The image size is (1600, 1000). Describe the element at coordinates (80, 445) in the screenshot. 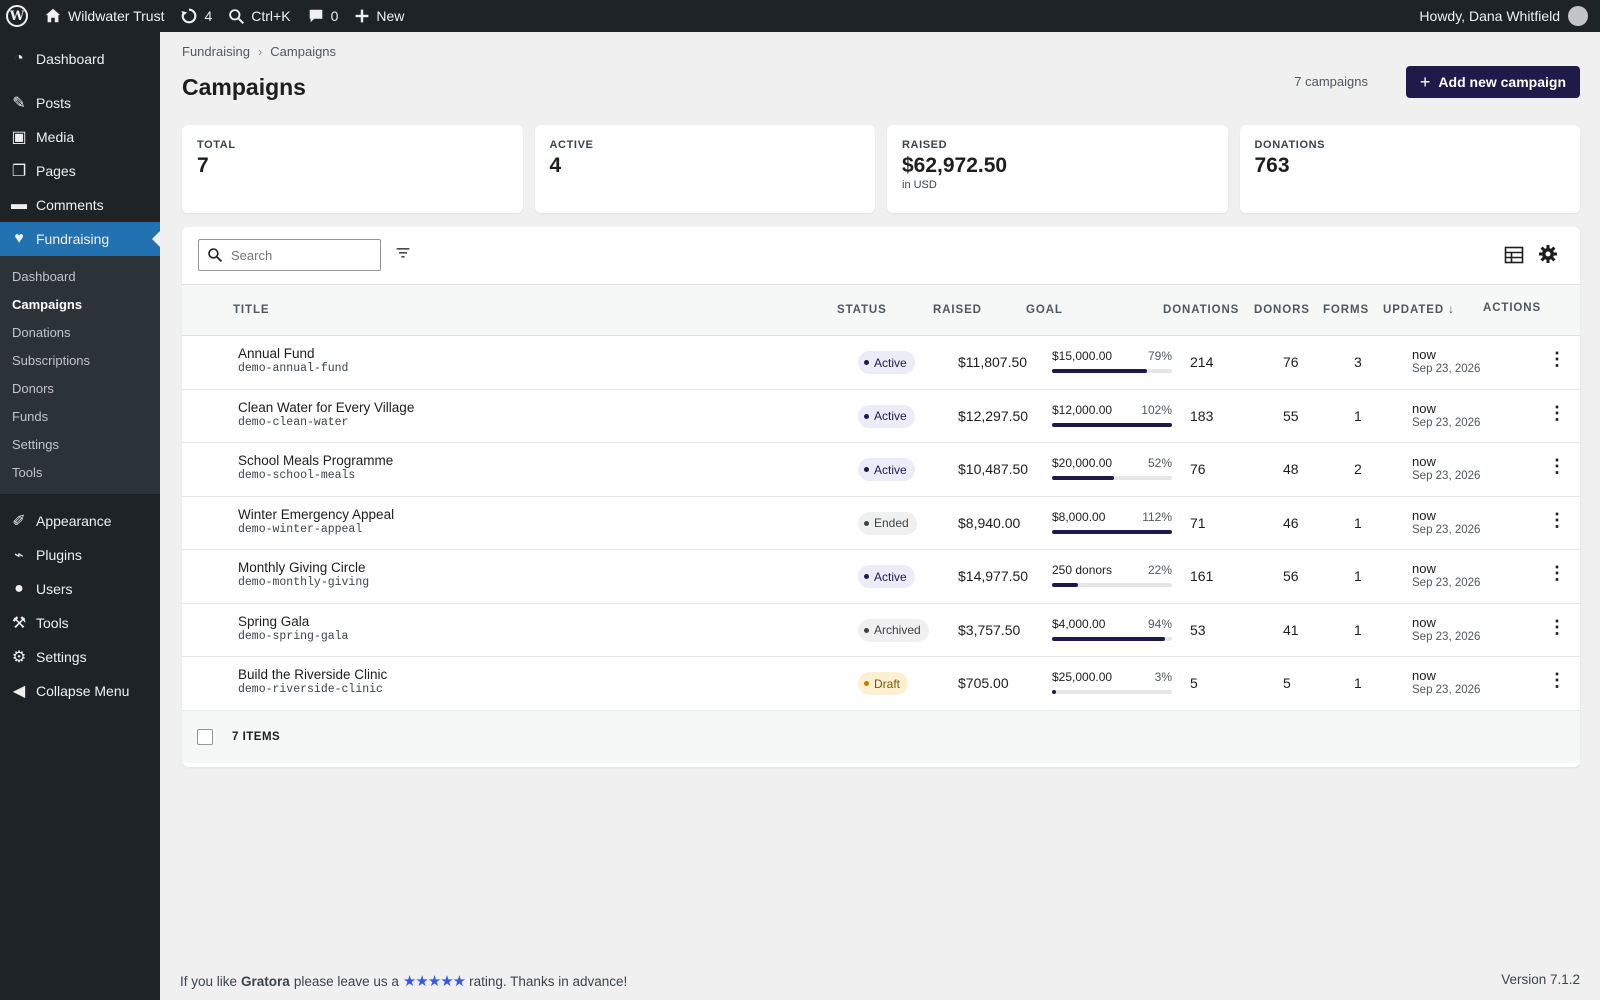

I see `submenu-item-settings: Settings` at that location.